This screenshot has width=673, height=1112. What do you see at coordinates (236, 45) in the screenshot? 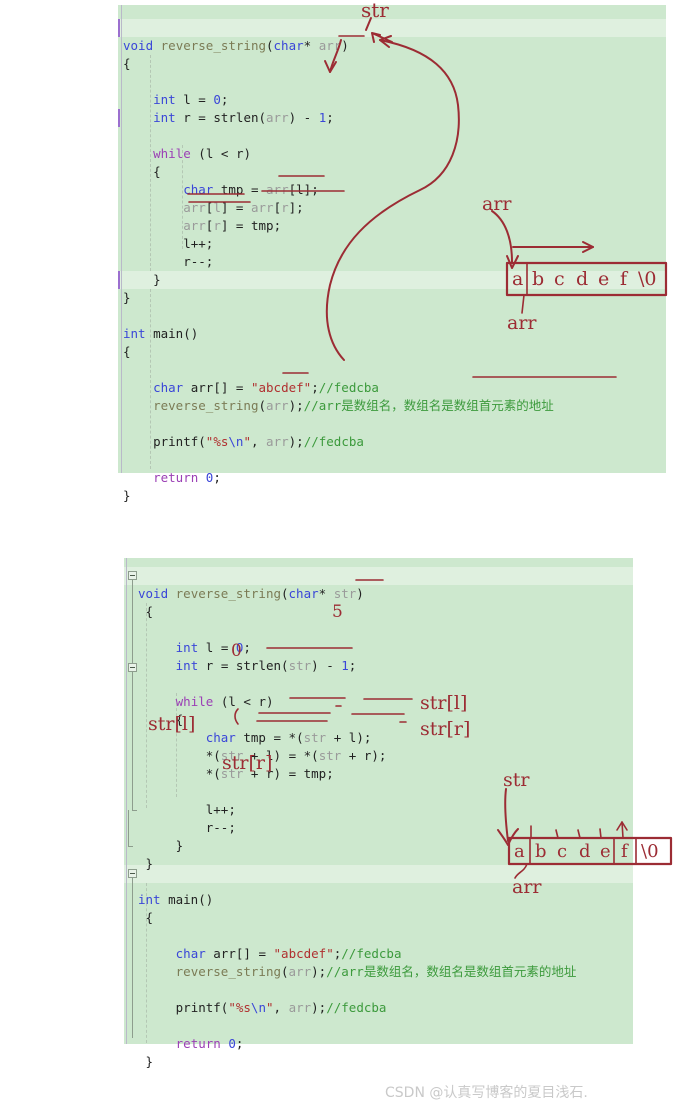
I see `code-line: void reverse_string(char* arr)` at bounding box center [236, 45].